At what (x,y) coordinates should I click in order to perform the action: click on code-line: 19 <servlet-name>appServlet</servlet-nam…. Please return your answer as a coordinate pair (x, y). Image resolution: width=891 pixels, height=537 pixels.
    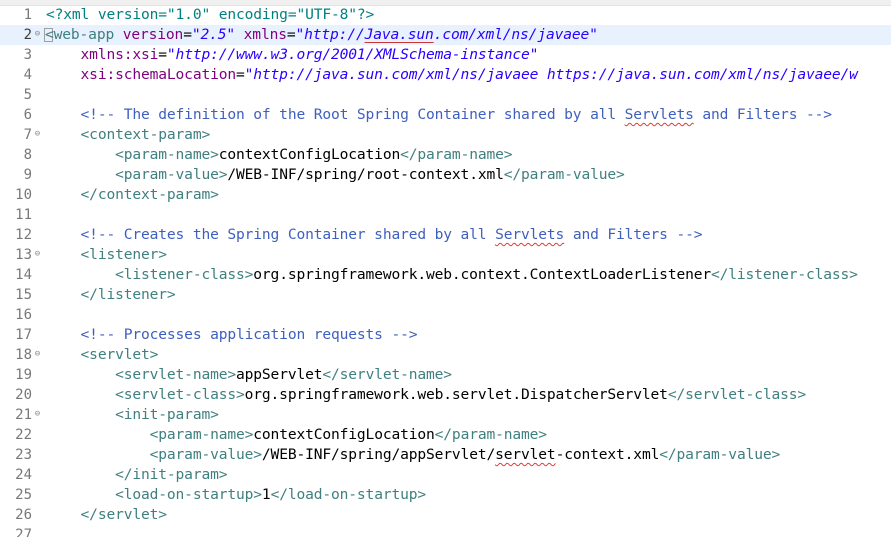
    Looking at the image, I should click on (445, 375).